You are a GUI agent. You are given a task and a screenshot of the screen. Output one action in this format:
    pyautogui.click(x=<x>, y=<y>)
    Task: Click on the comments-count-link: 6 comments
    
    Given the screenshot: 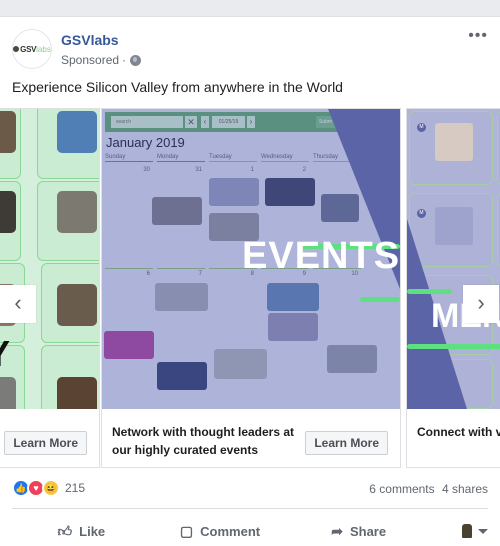 What is the action you would take?
    pyautogui.click(x=401, y=489)
    